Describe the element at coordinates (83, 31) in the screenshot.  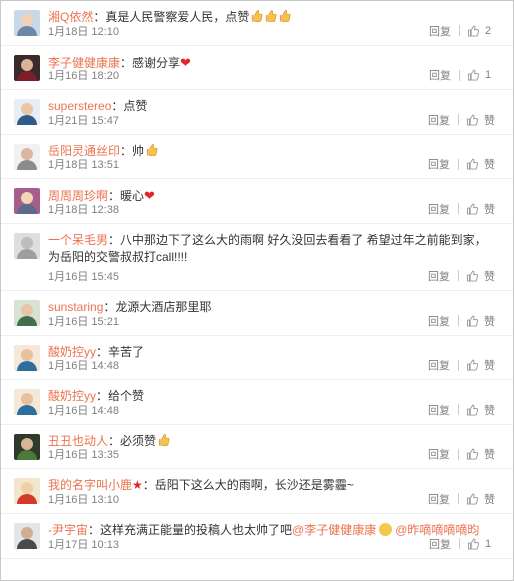
I see `timestamp: 1月18日 12:10` at that location.